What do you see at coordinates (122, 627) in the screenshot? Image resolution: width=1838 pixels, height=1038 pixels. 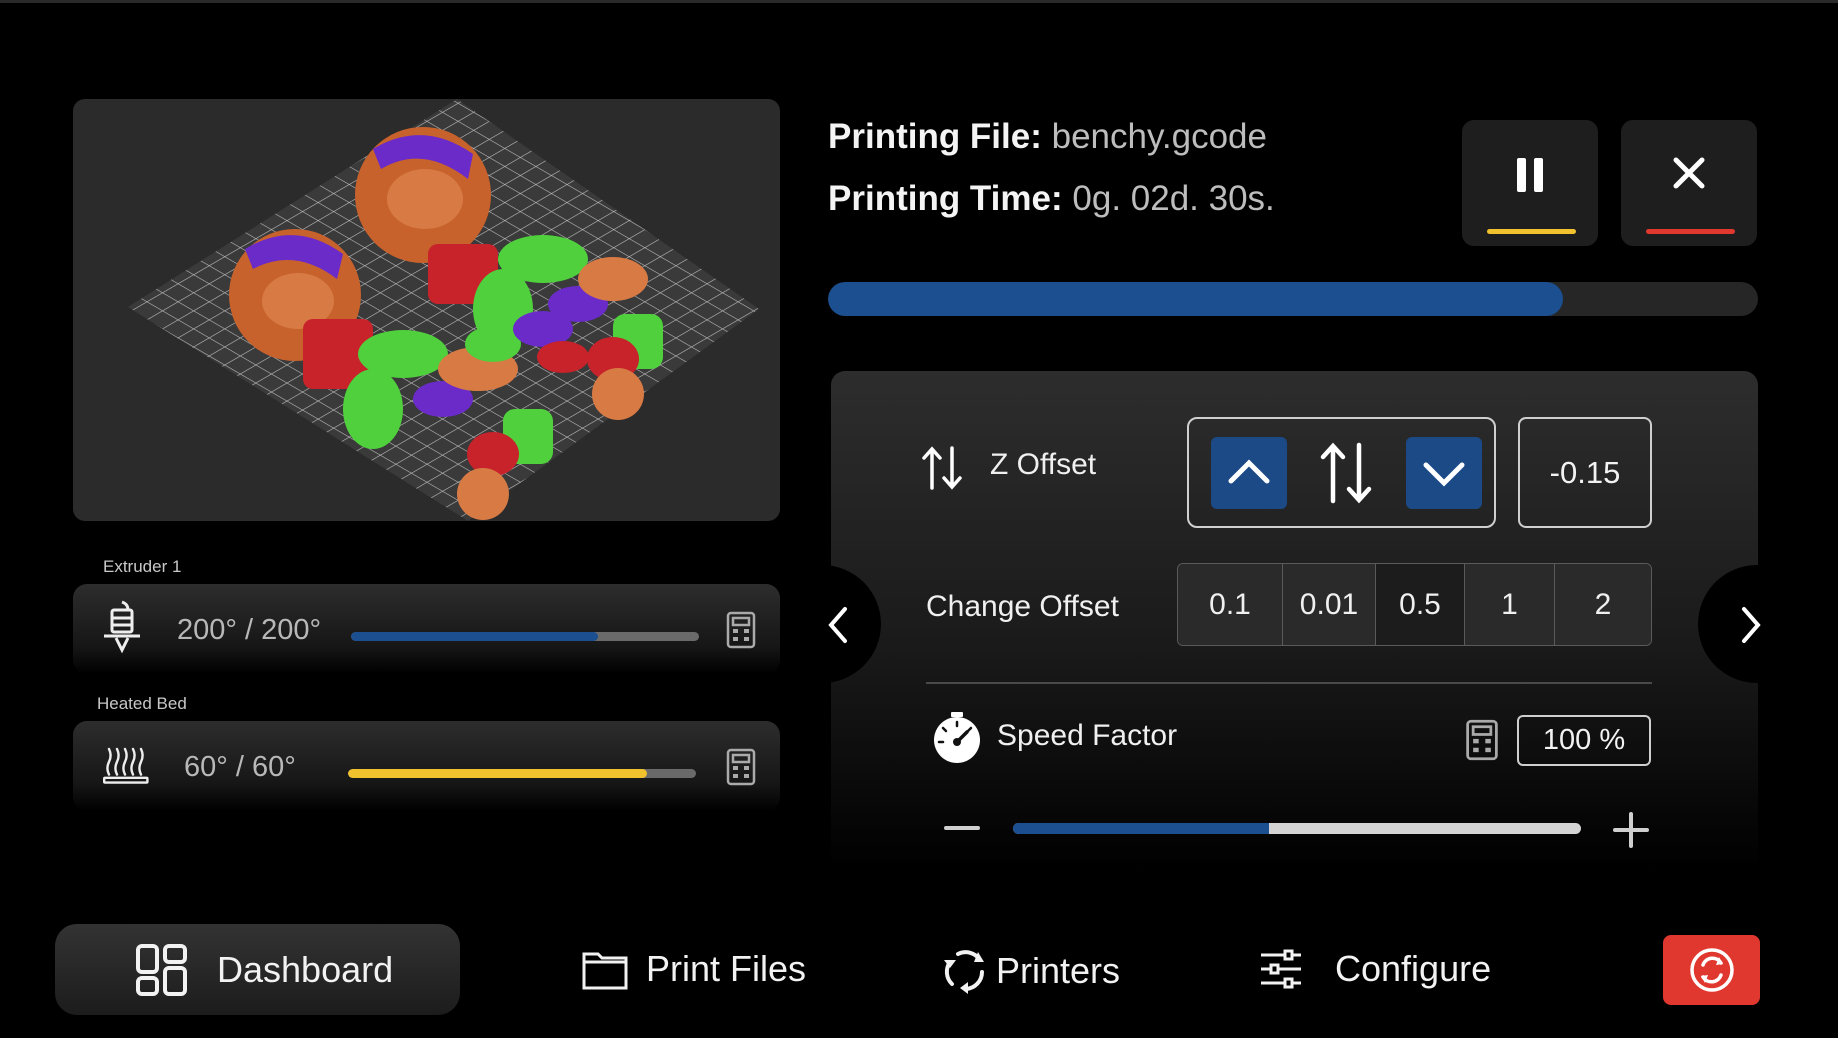 I see `nozzle-icon` at bounding box center [122, 627].